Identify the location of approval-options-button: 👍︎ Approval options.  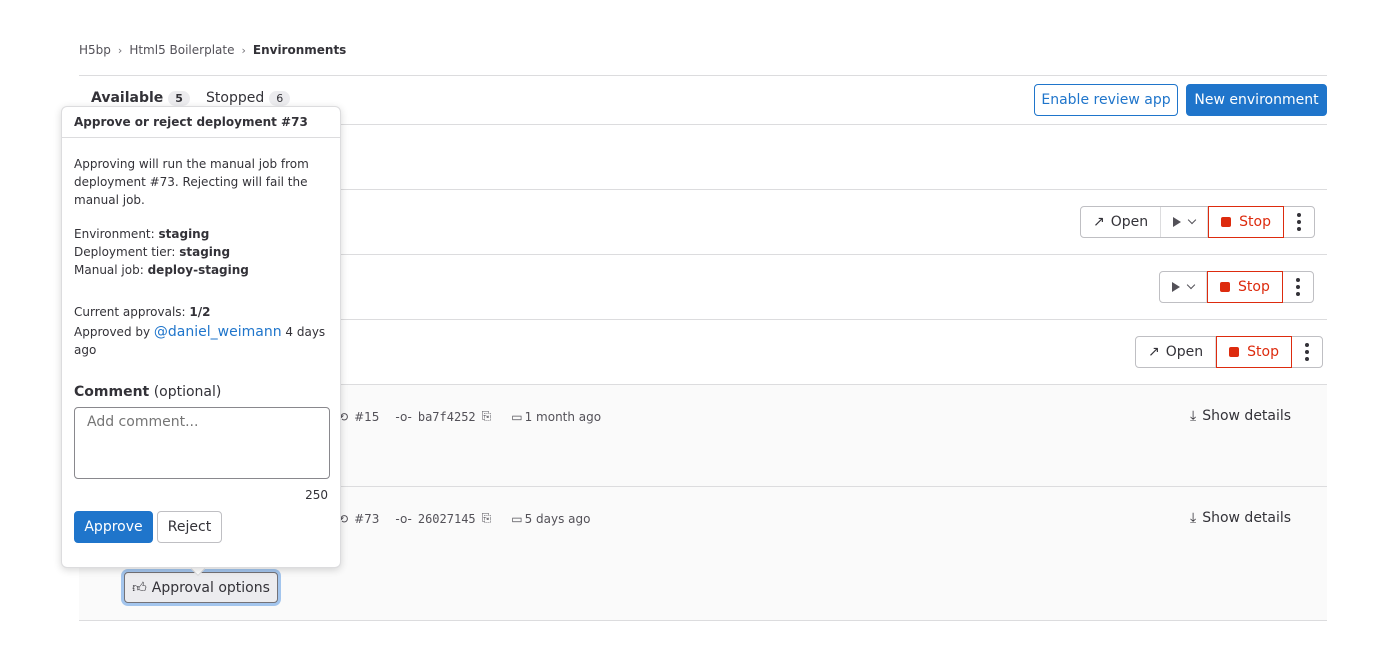
(201, 587).